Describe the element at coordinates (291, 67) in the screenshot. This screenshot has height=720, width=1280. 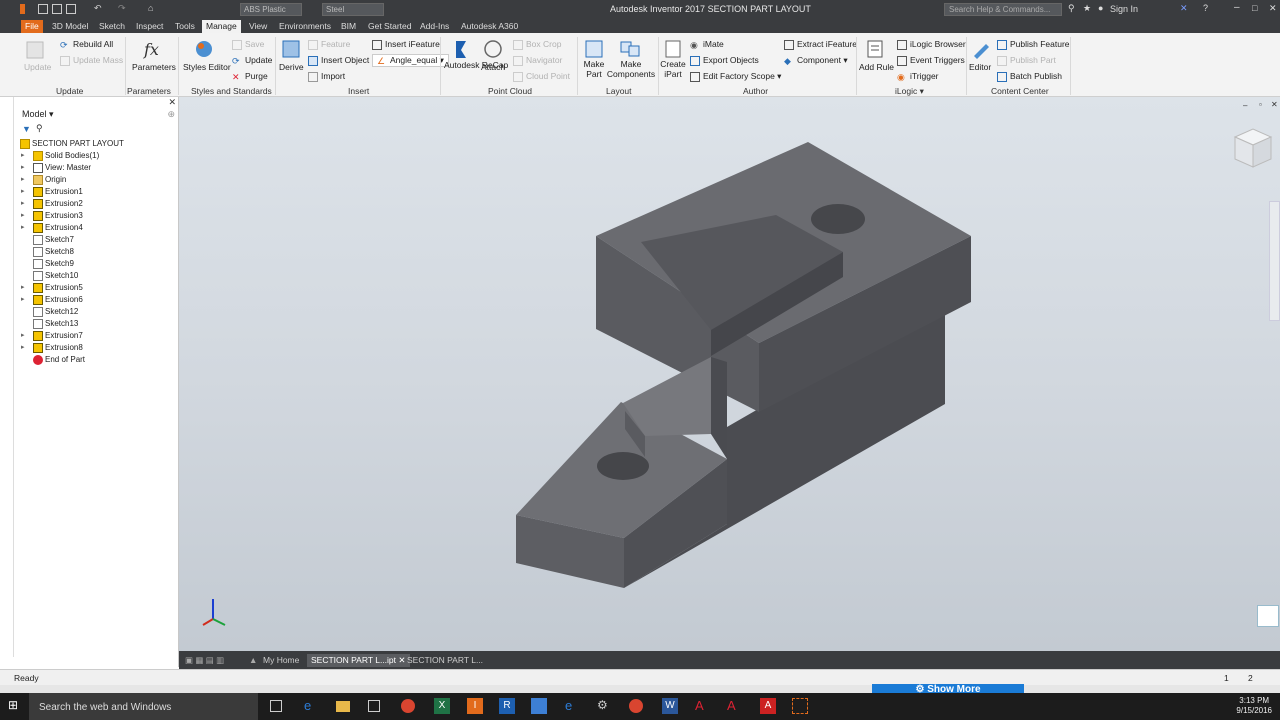
I see `derive-button: Derive` at that location.